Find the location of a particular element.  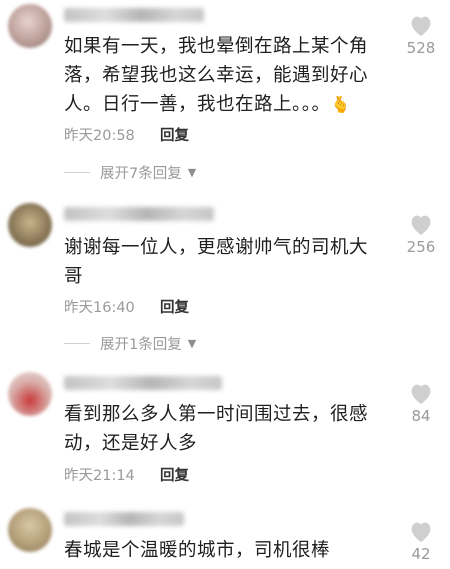

hand-heart-emoji: 🫰 is located at coordinates (340, 104).